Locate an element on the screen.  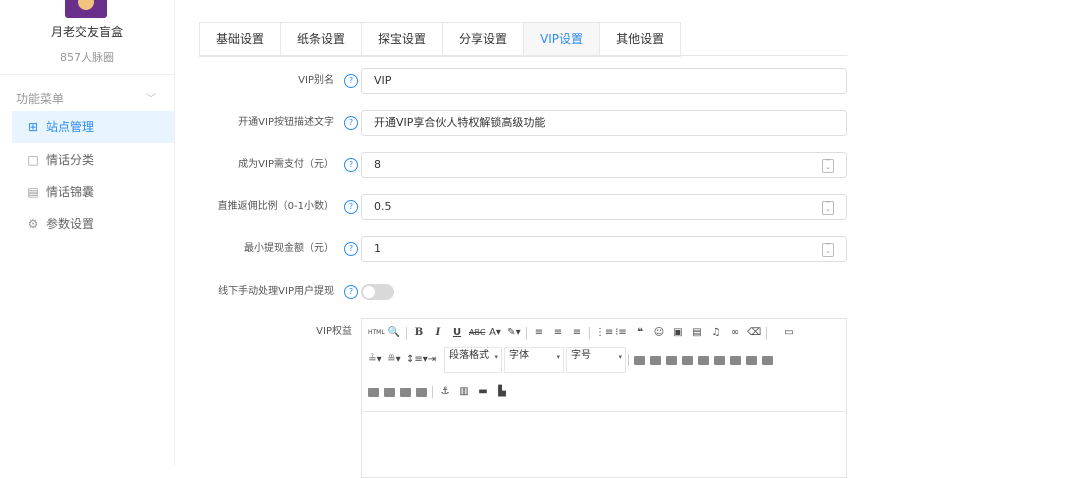
highlight-icon: ✎▾ is located at coordinates (514, 333).